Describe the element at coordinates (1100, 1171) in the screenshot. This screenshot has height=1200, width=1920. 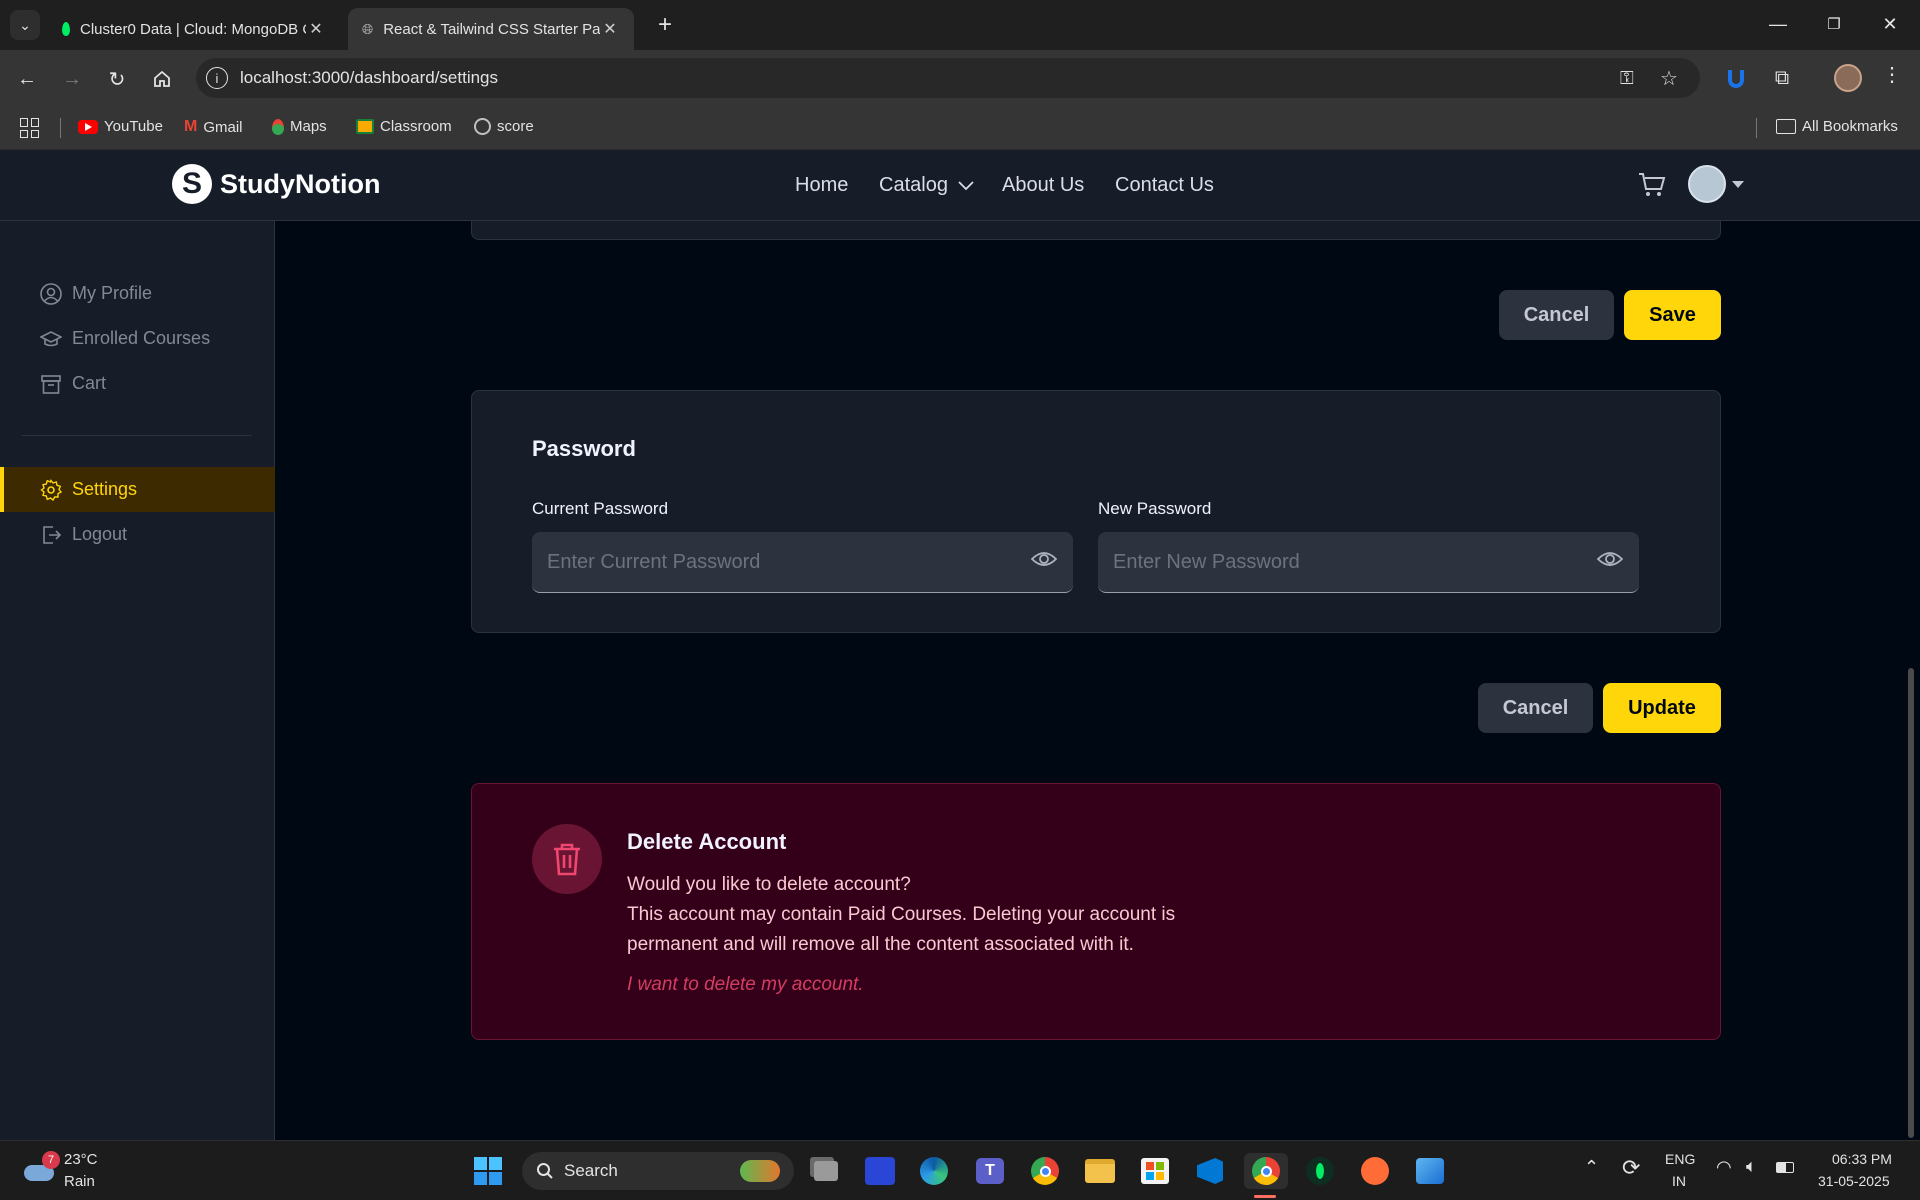
I see `file-explorer-icon` at that location.